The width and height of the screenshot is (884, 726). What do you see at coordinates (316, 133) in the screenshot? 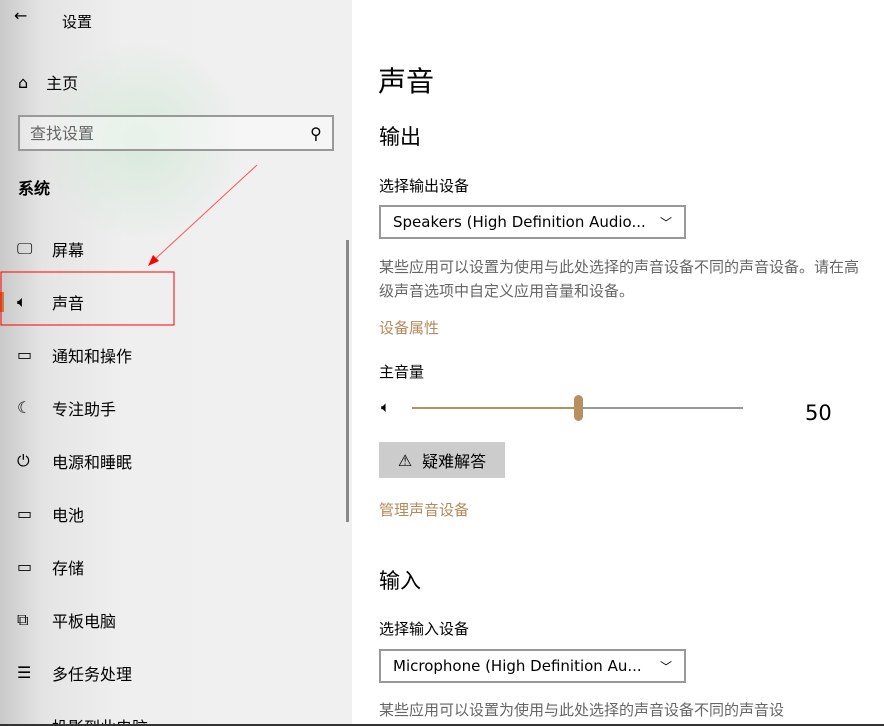
I see `search-icon: ⚲` at bounding box center [316, 133].